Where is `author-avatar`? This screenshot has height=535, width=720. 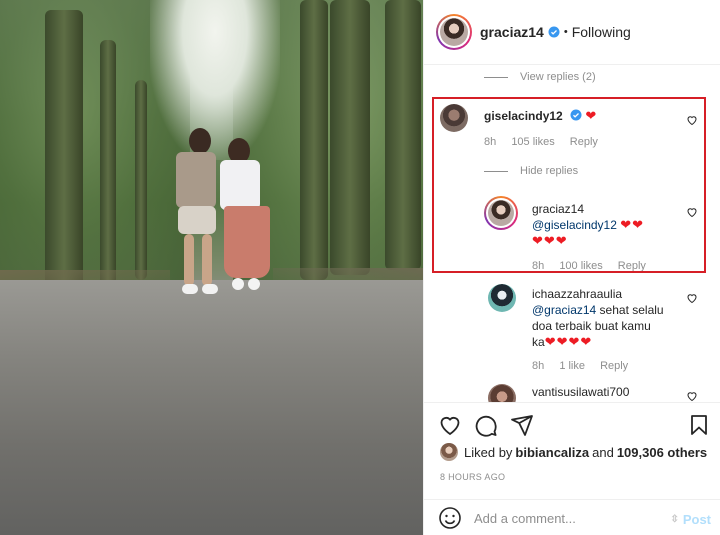 author-avatar is located at coordinates (454, 32).